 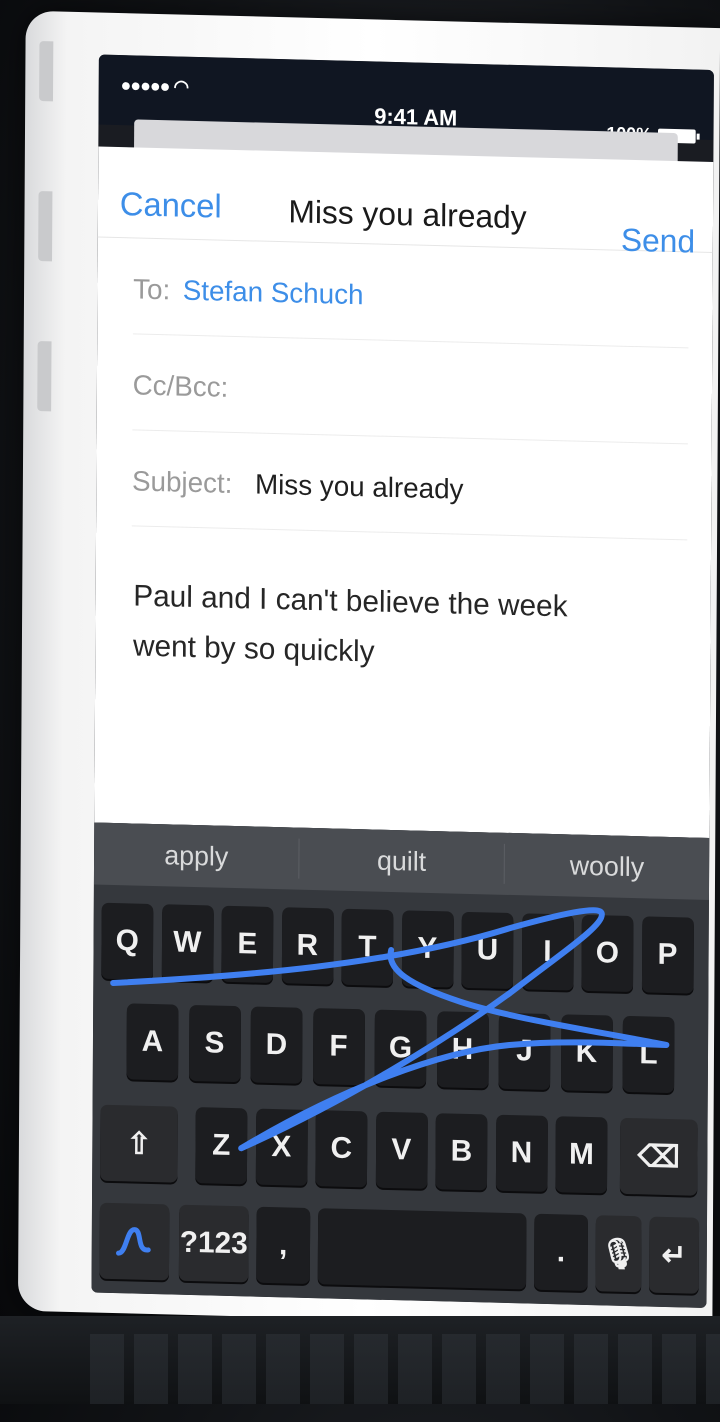 What do you see at coordinates (281, 1147) in the screenshot?
I see `key-x: X` at bounding box center [281, 1147].